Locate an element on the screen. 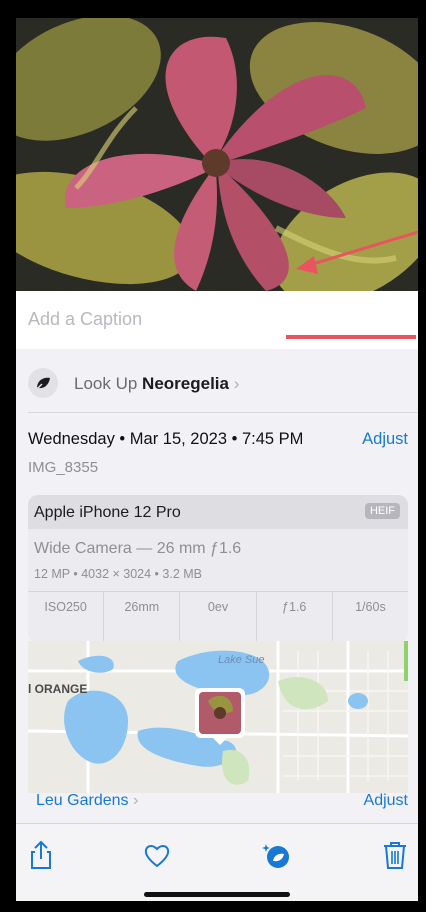  location-map: Lake Sue l ORANGE is located at coordinates (218, 717).